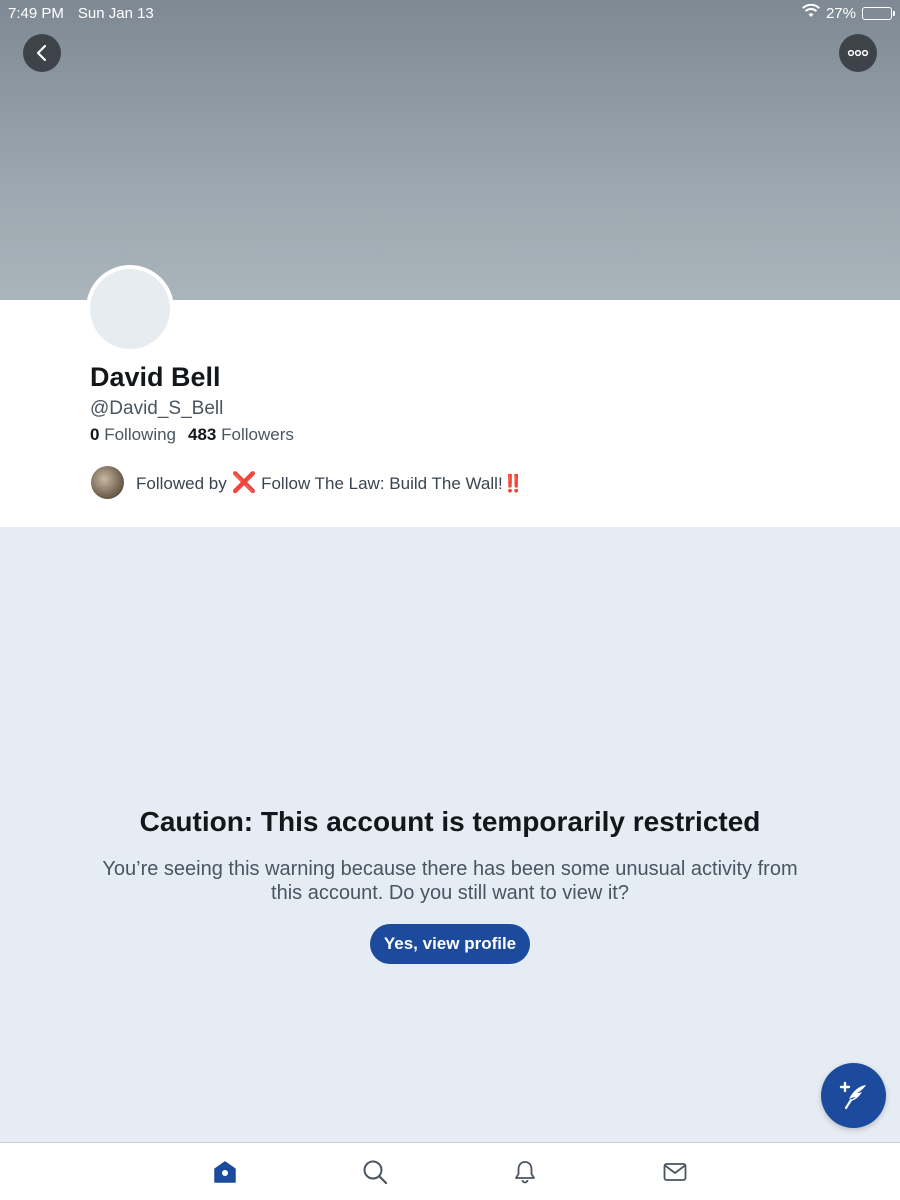 The image size is (900, 1200). I want to click on bell-icon, so click(525, 1172).